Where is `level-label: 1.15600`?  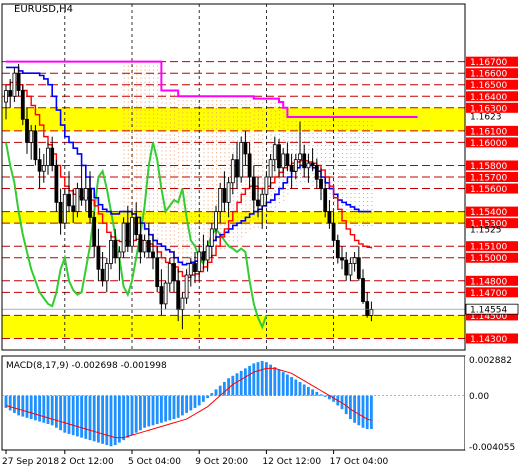 level-label: 1.15600 is located at coordinates (488, 190).